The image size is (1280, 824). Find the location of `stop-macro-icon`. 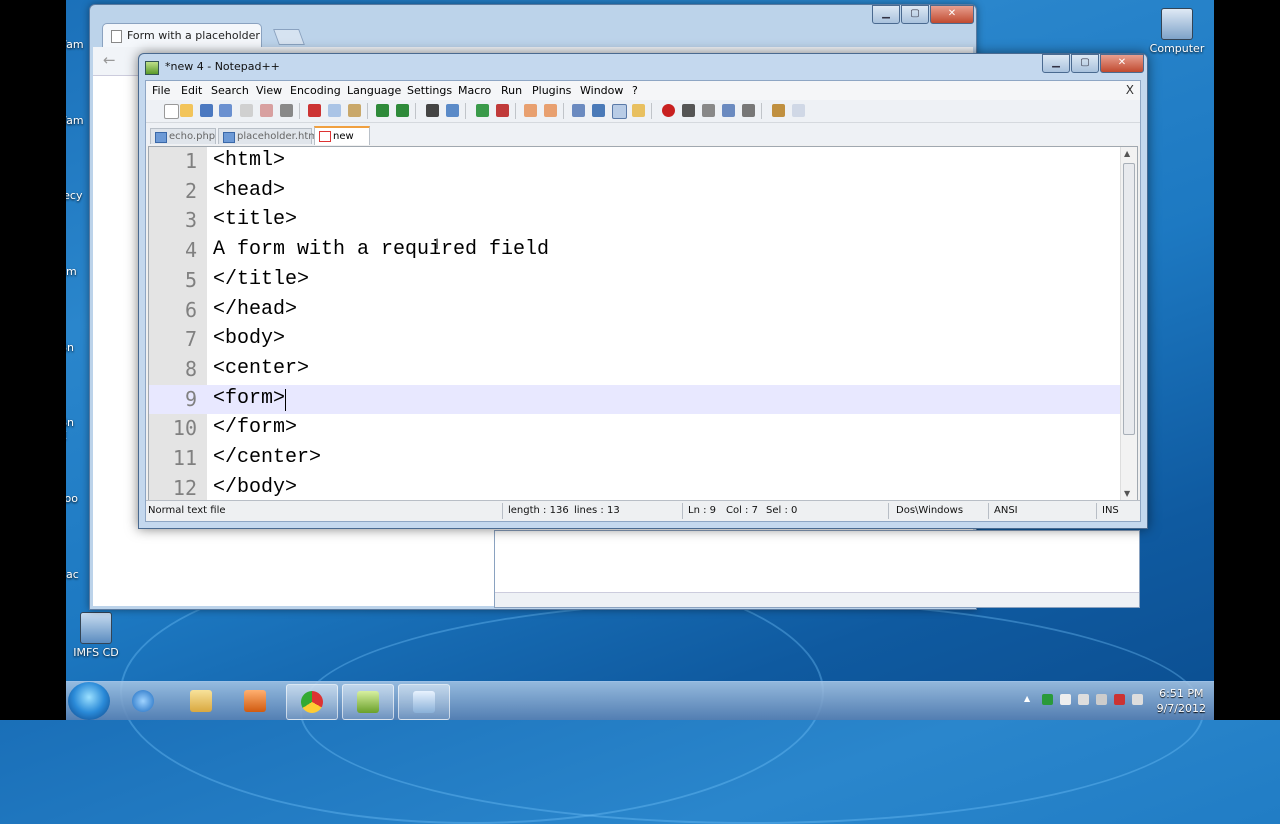

stop-macro-icon is located at coordinates (688, 110).